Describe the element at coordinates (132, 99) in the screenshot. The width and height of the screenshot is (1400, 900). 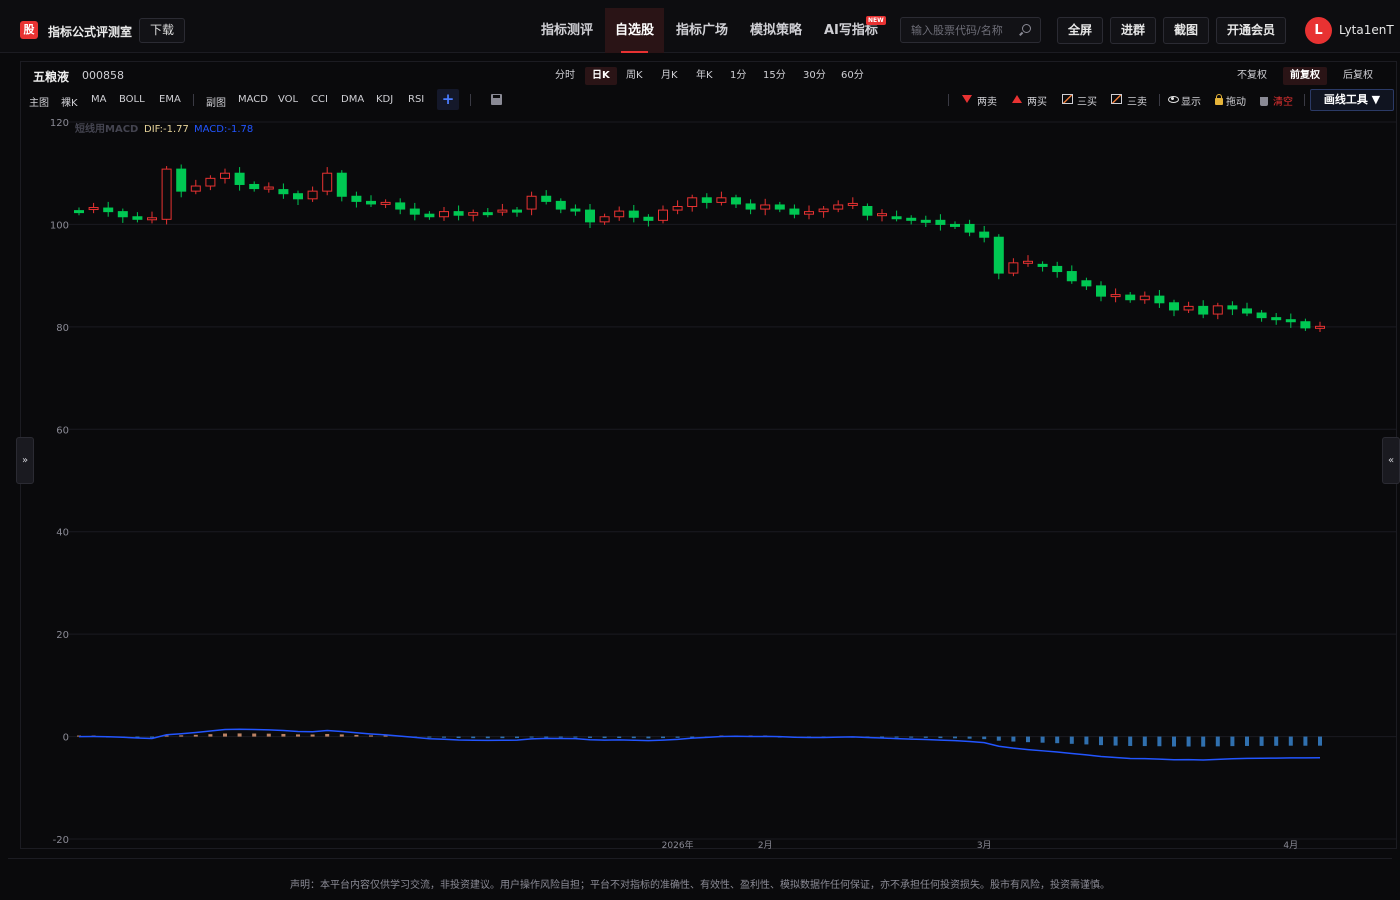
I see `main-indicator-boll: BOLL` at that location.